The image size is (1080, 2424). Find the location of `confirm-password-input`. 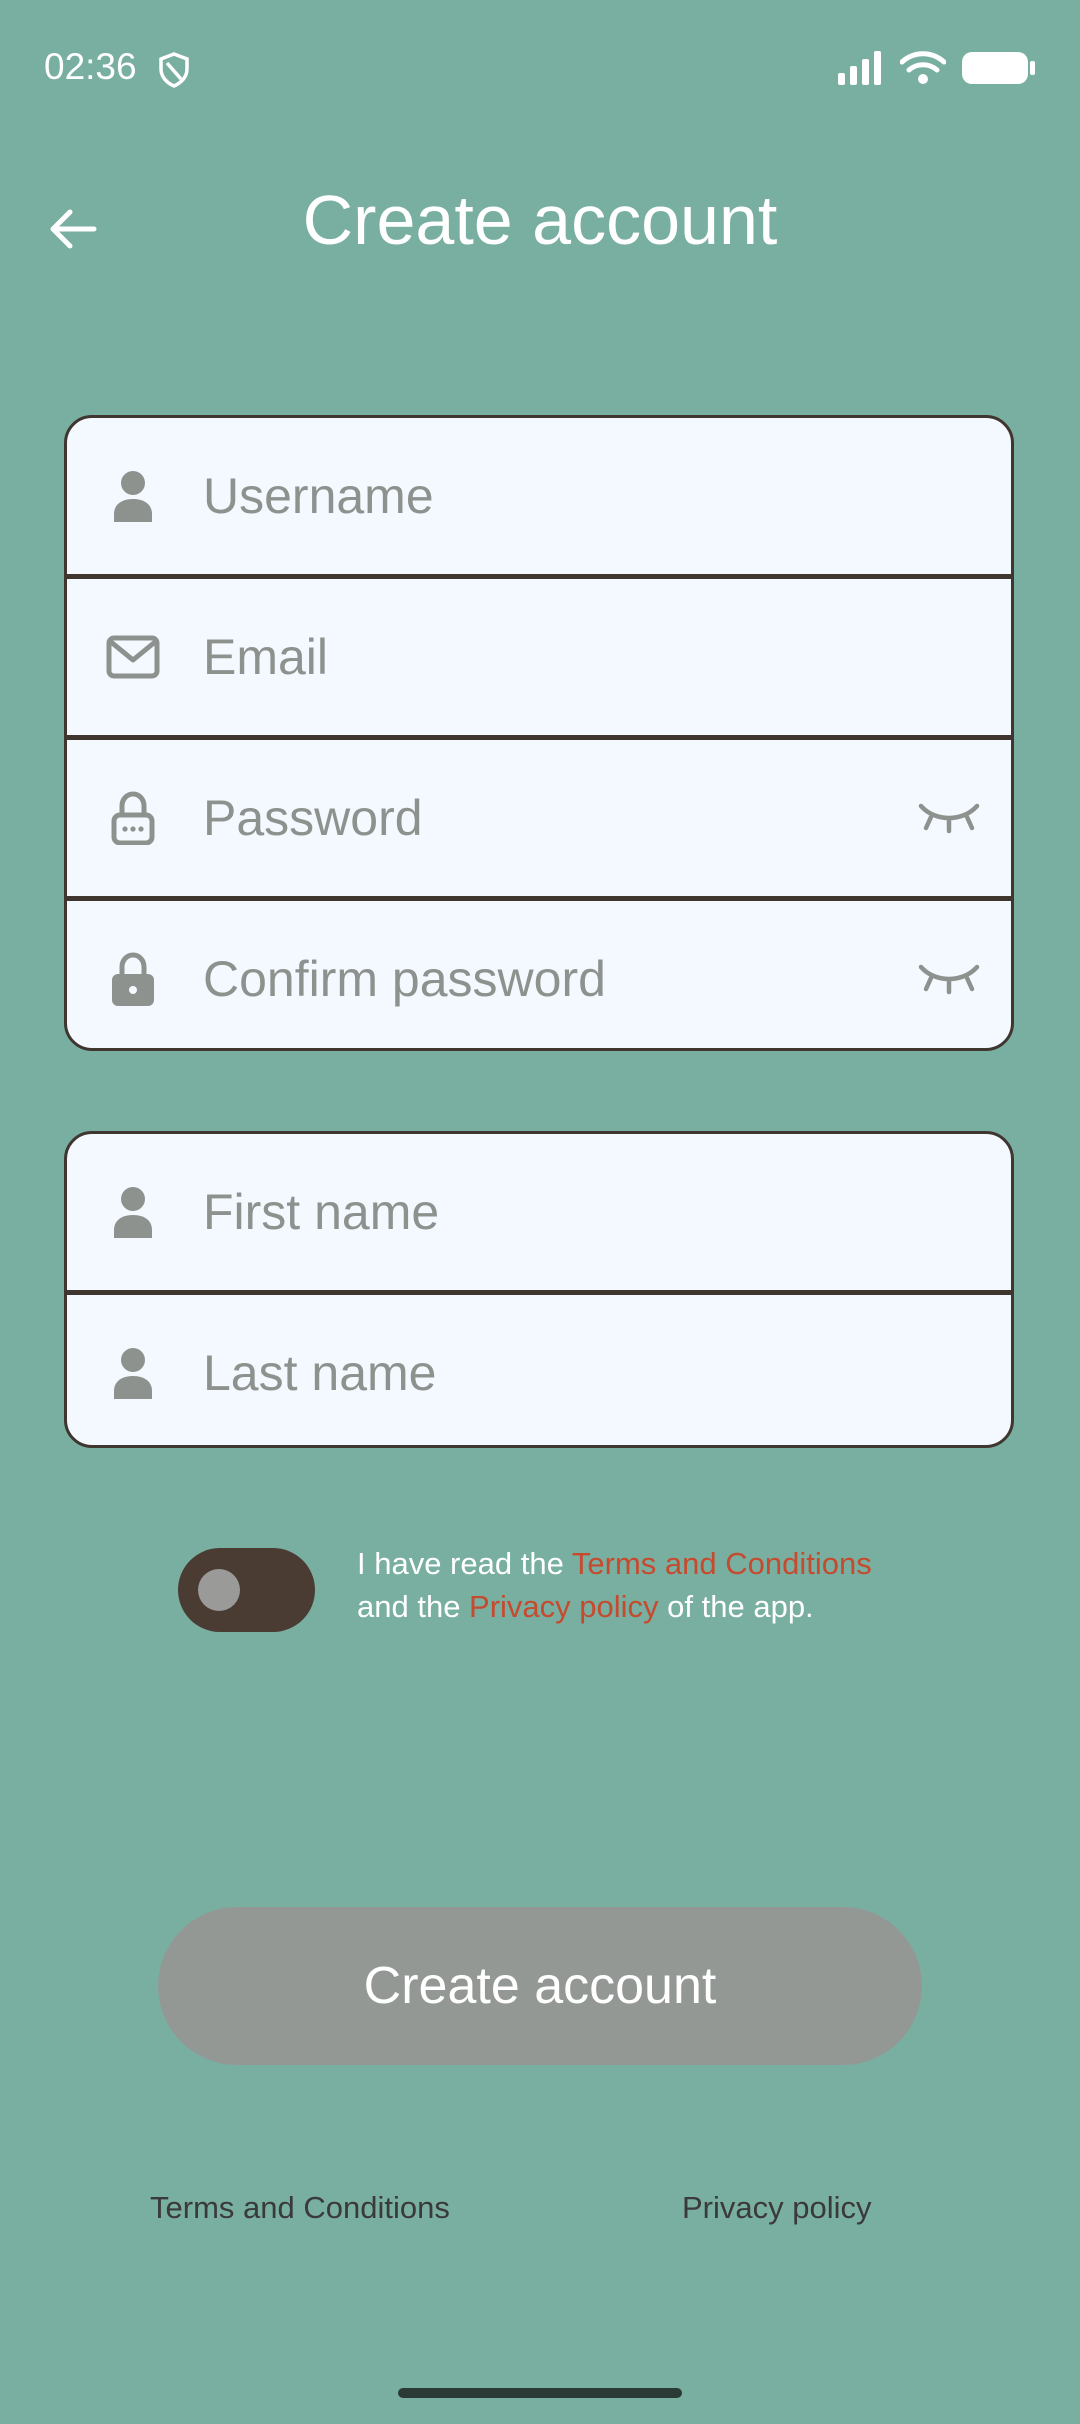

confirm-password-input is located at coordinates (546, 974).